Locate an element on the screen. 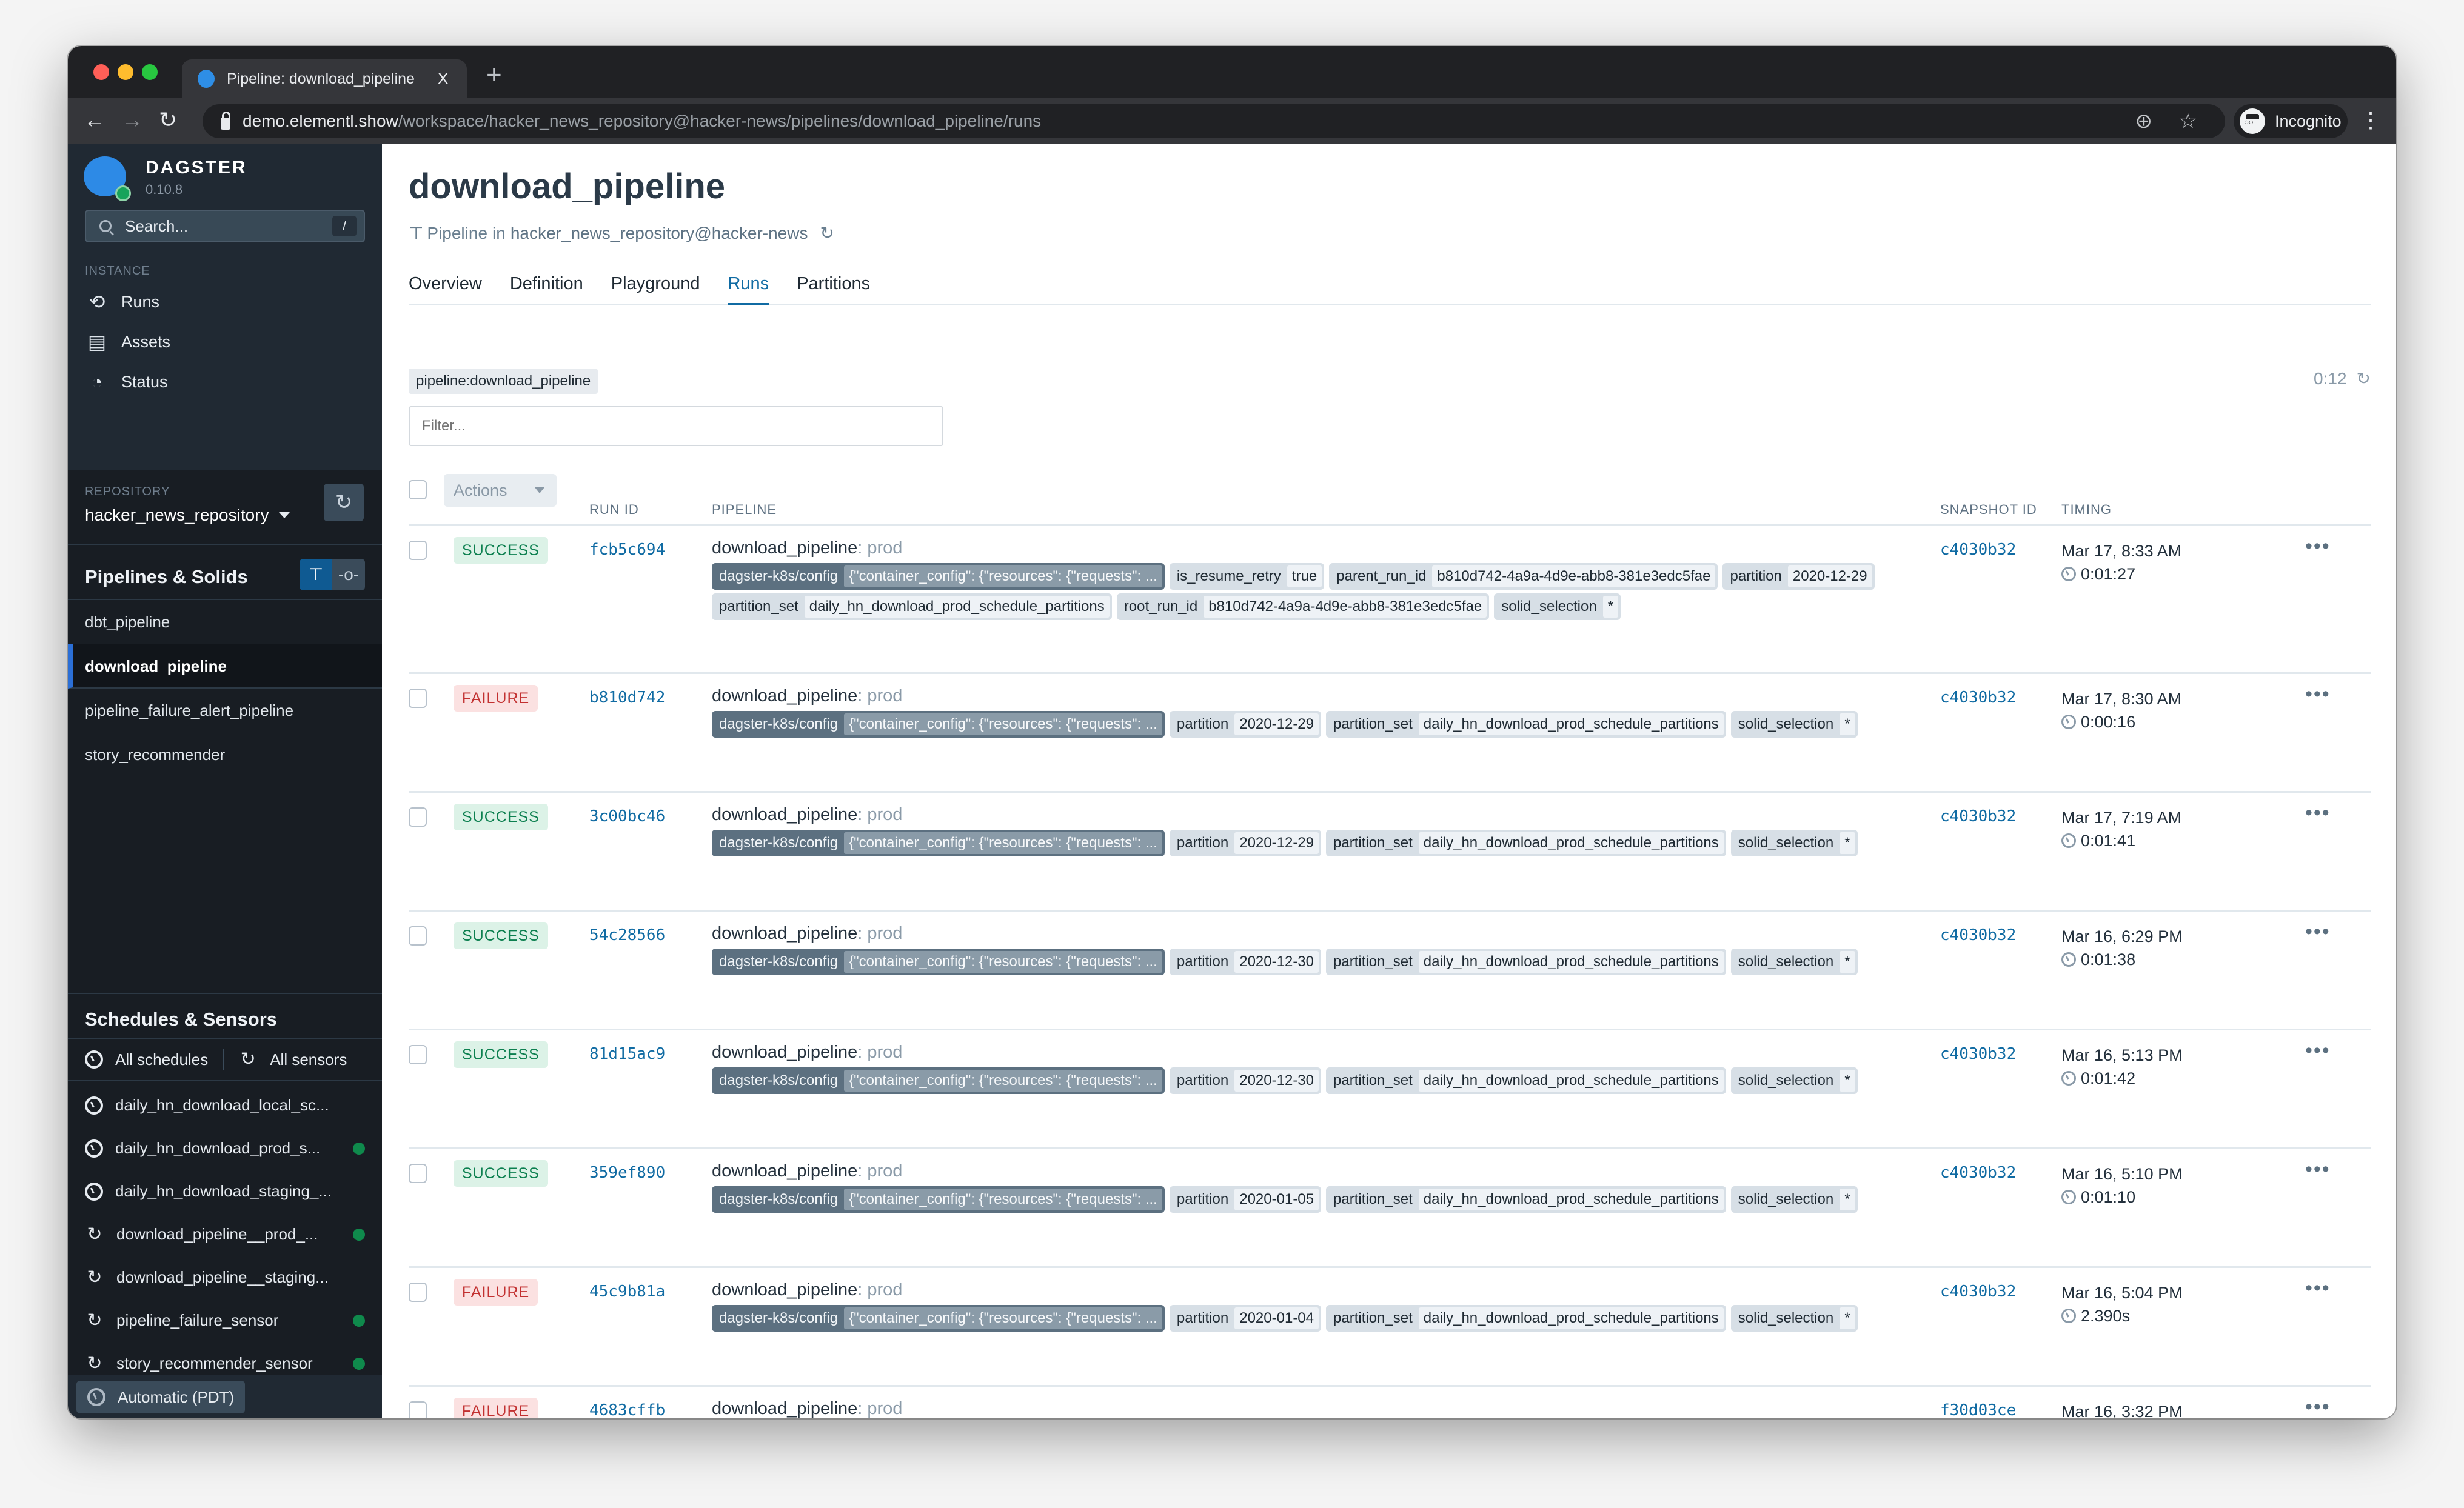 The height and width of the screenshot is (1508, 2464). tab-overview: Overview is located at coordinates (446, 284).